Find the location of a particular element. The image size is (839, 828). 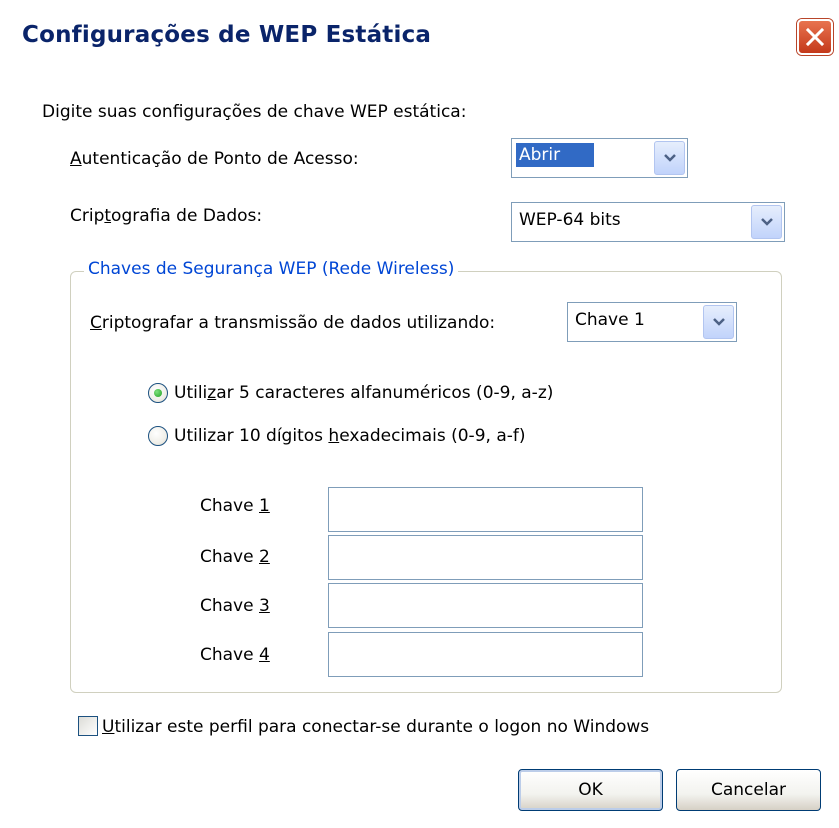

transmit-key-select: Chave 1 is located at coordinates (652, 322).